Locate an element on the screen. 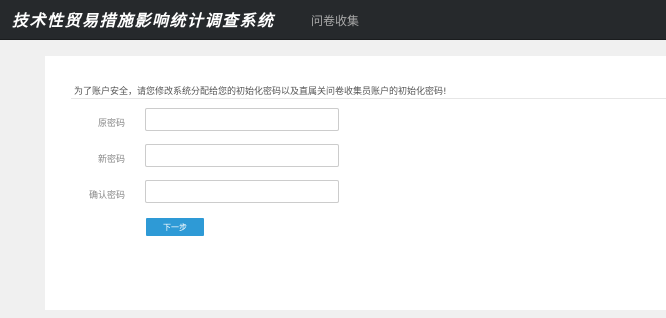 The width and height of the screenshot is (666, 318). confirm-password-label: 确认密码 is located at coordinates (106, 196).